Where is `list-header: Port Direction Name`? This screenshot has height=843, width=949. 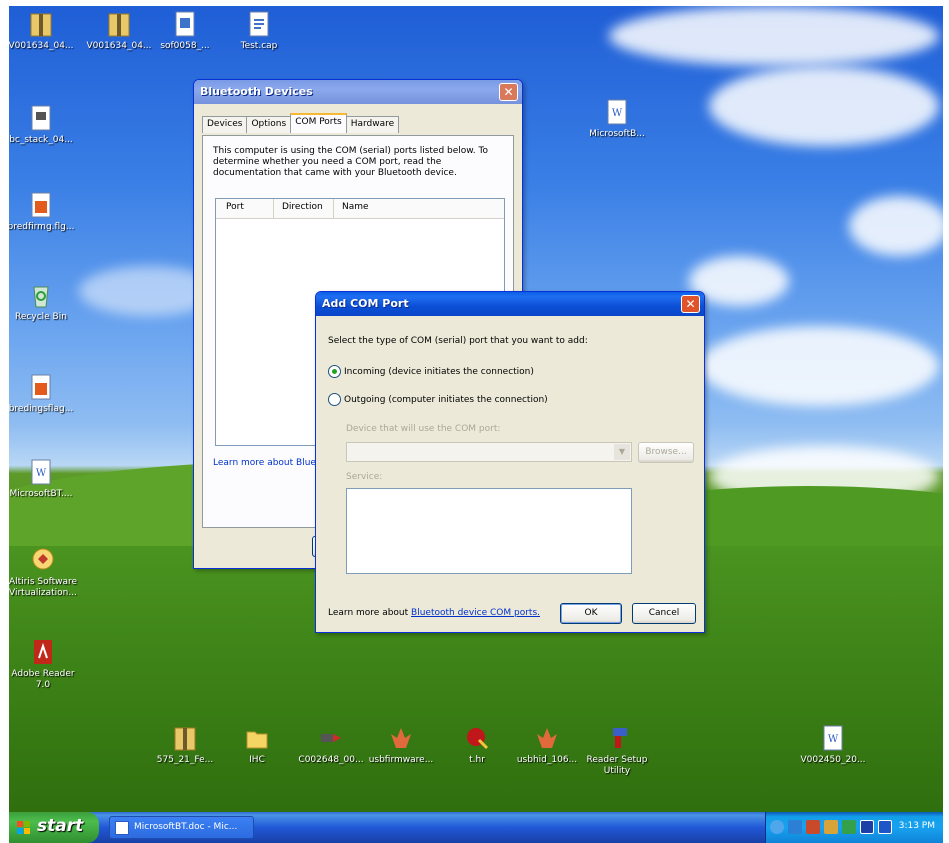 list-header: Port Direction Name is located at coordinates (360, 209).